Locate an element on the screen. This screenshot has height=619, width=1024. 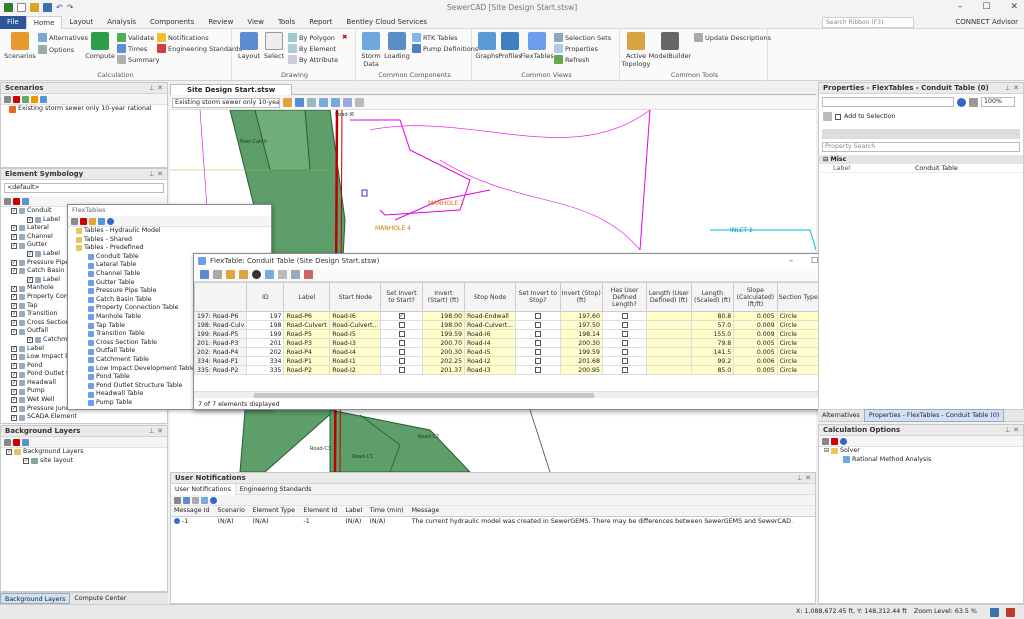
new-icon is located at coordinates (825, 441).